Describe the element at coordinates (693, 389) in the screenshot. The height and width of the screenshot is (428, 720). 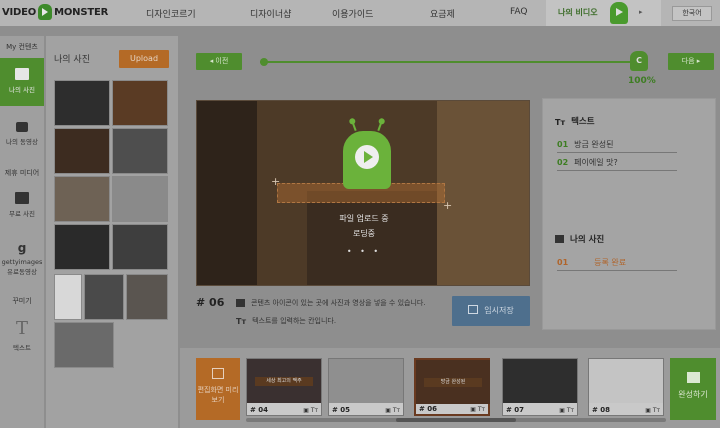
I see `finish-button: 완성하기` at that location.